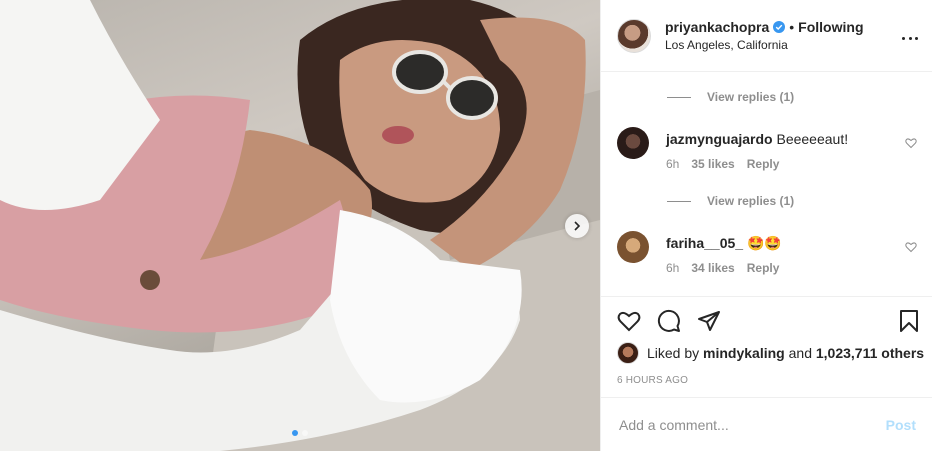 The image size is (932, 451). Describe the element at coordinates (712, 268) in the screenshot. I see `comment-likes: 34 likes` at that location.